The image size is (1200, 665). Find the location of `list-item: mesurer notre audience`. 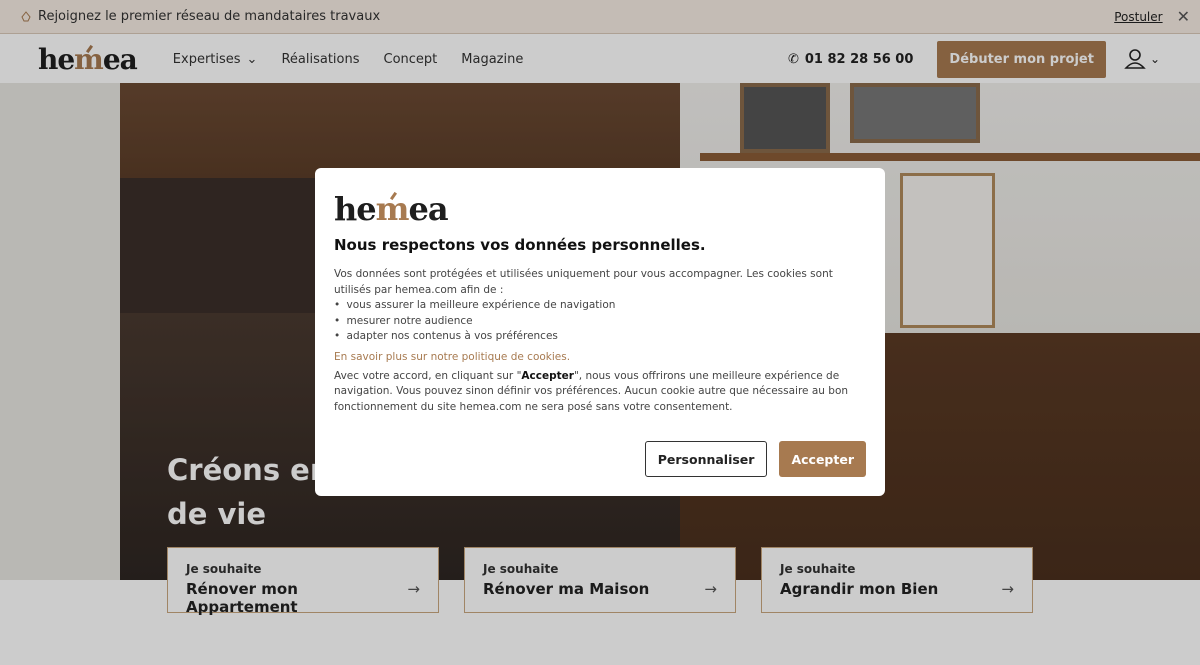

list-item: mesurer notre audience is located at coordinates (600, 322).